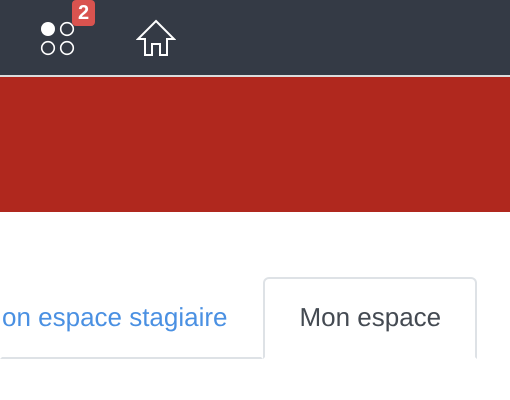 Image resolution: width=510 pixels, height=400 pixels. I want to click on notification-badge: 2, so click(84, 13).